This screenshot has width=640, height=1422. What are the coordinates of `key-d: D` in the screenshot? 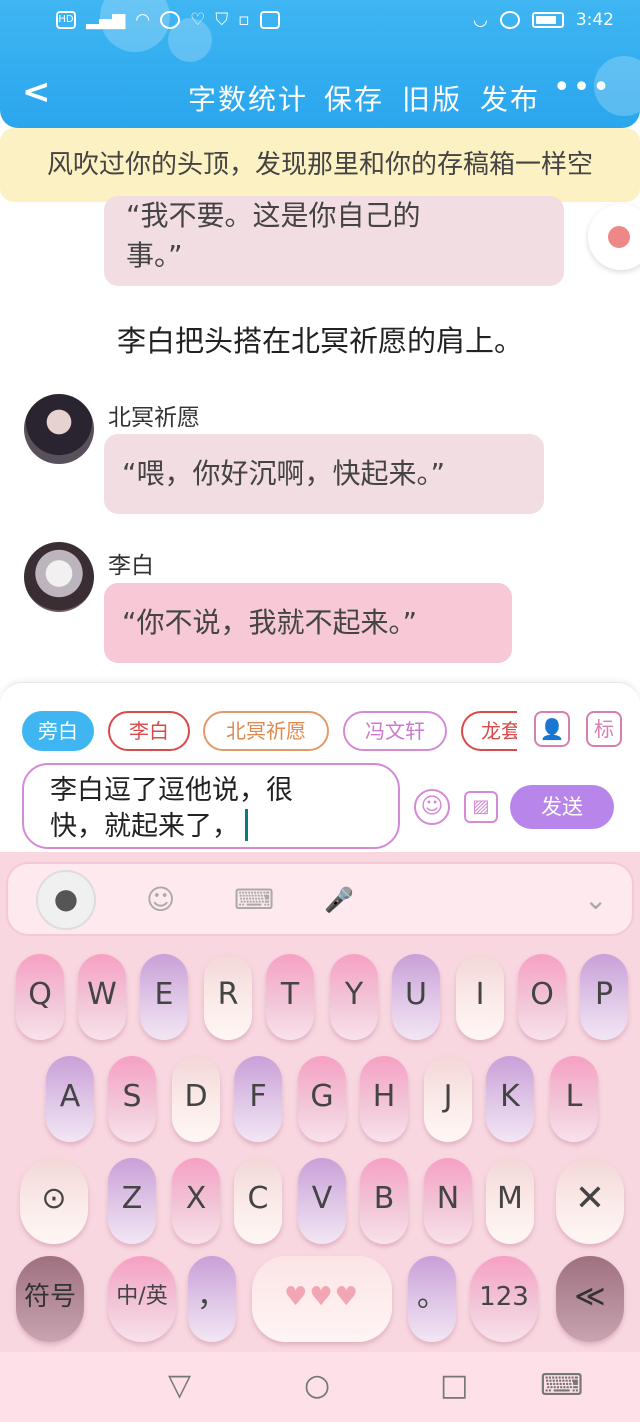 It's located at (196, 1099).